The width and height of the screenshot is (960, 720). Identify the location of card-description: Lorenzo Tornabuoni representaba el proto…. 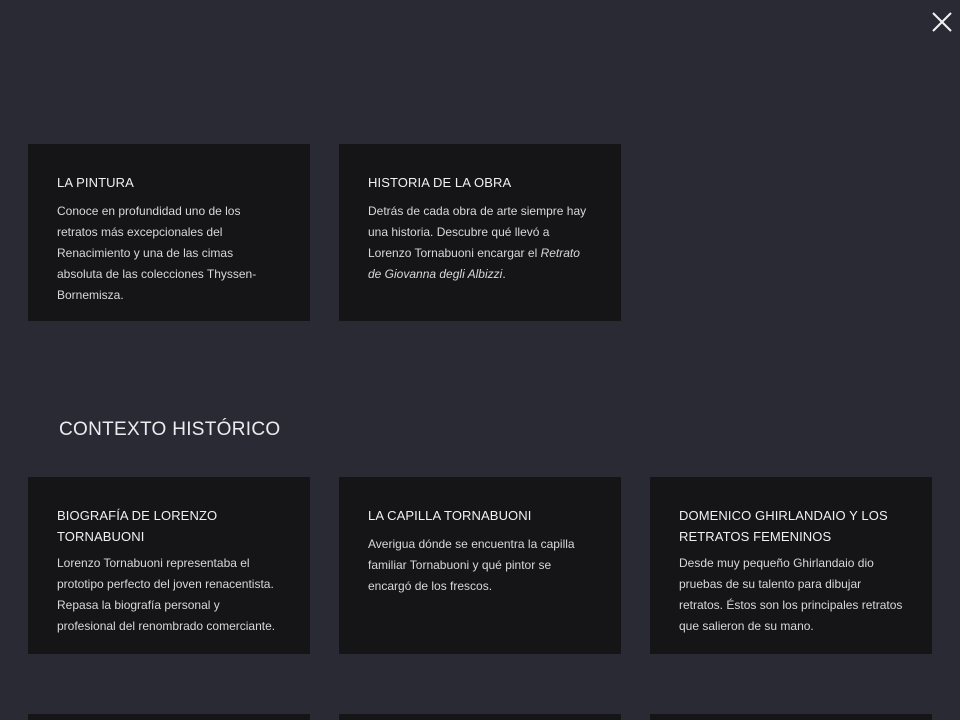
(166, 594).